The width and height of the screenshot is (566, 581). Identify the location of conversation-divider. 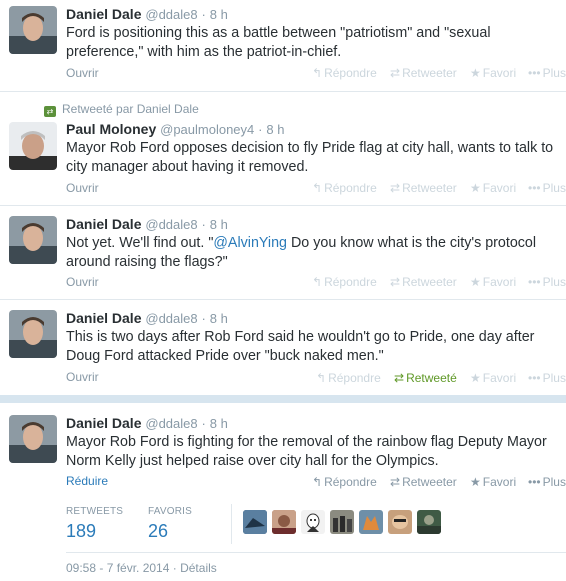
(283, 399).